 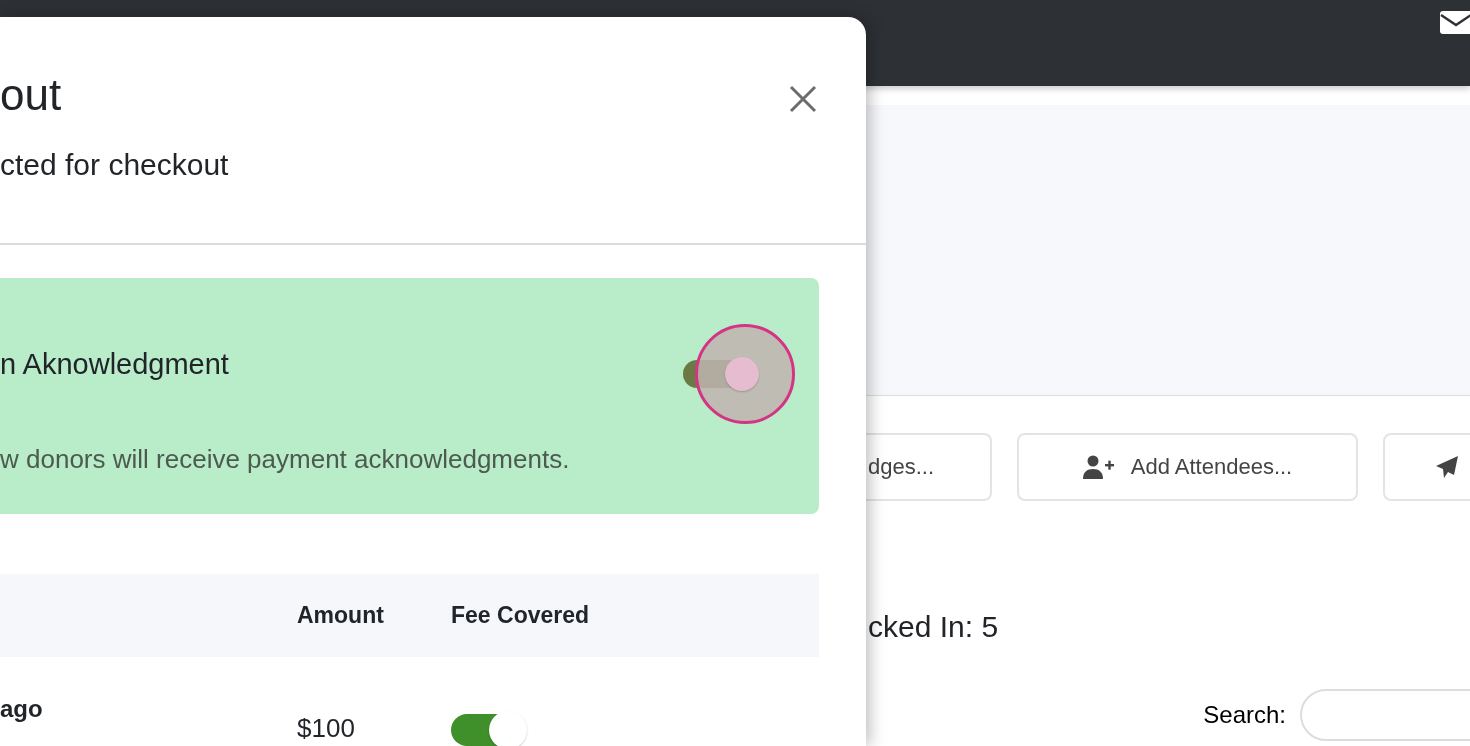 I want to click on amount-cell: $100, so click(x=326, y=728).